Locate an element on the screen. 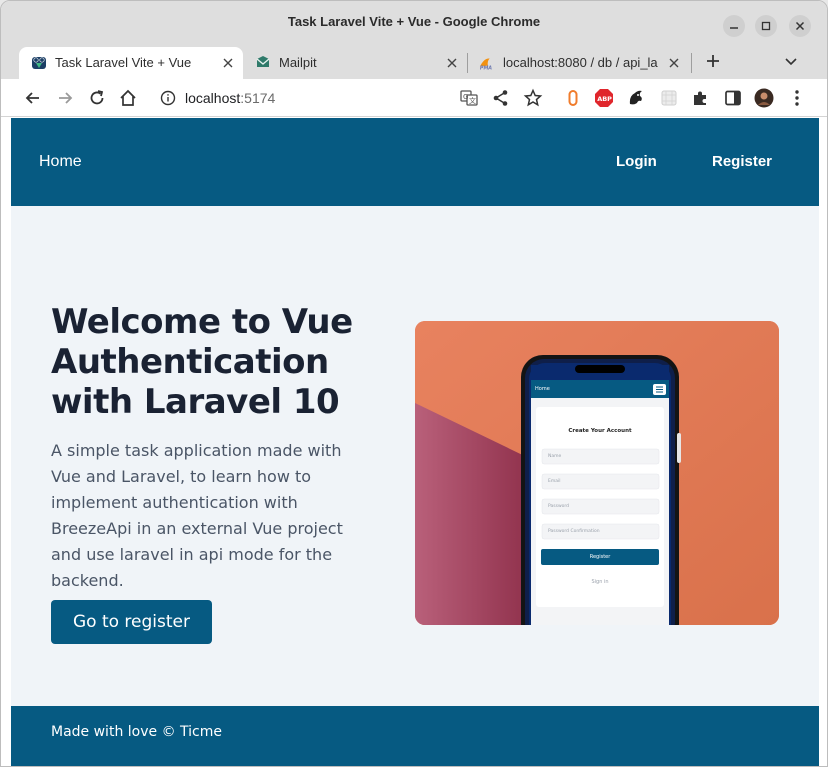 This screenshot has height=767, width=828. mailpit-favicon-icon is located at coordinates (263, 61).